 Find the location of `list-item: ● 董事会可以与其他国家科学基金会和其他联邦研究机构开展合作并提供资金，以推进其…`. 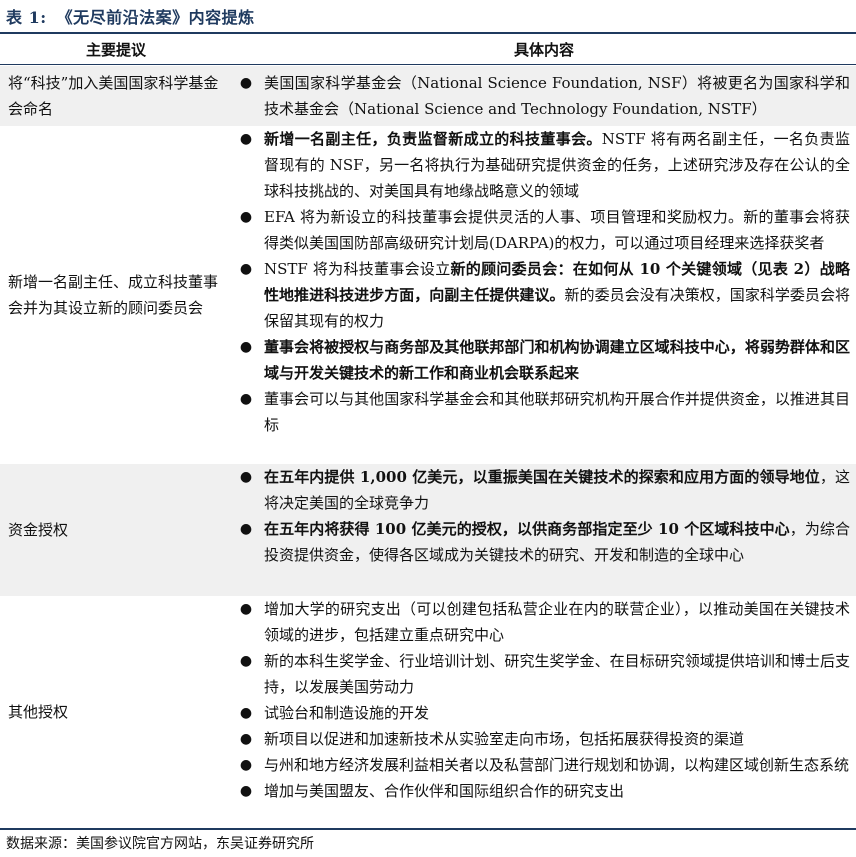

list-item: ● 董事会可以与其他国家科学基金会和其他联邦研究机构开展合作并提供资金，以推进其… is located at coordinates (539, 412).